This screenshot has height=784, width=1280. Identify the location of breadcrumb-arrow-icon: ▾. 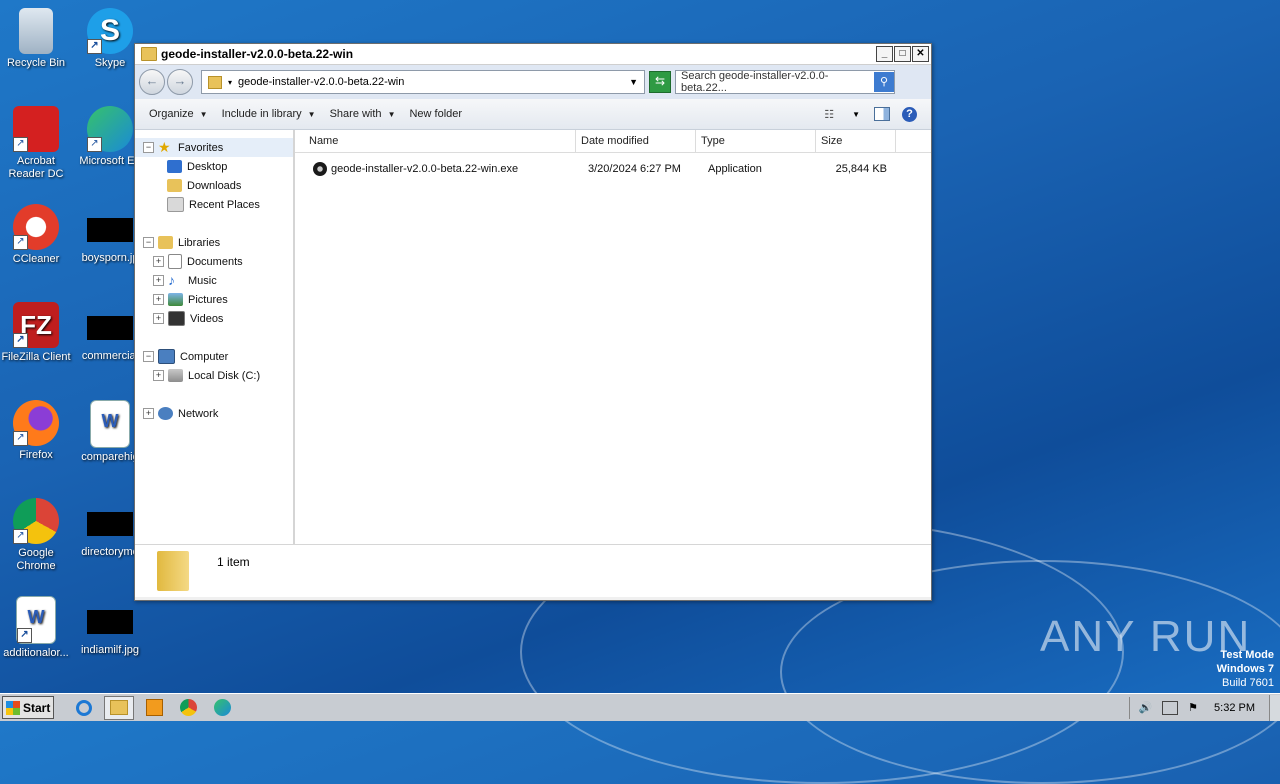
(230, 82).